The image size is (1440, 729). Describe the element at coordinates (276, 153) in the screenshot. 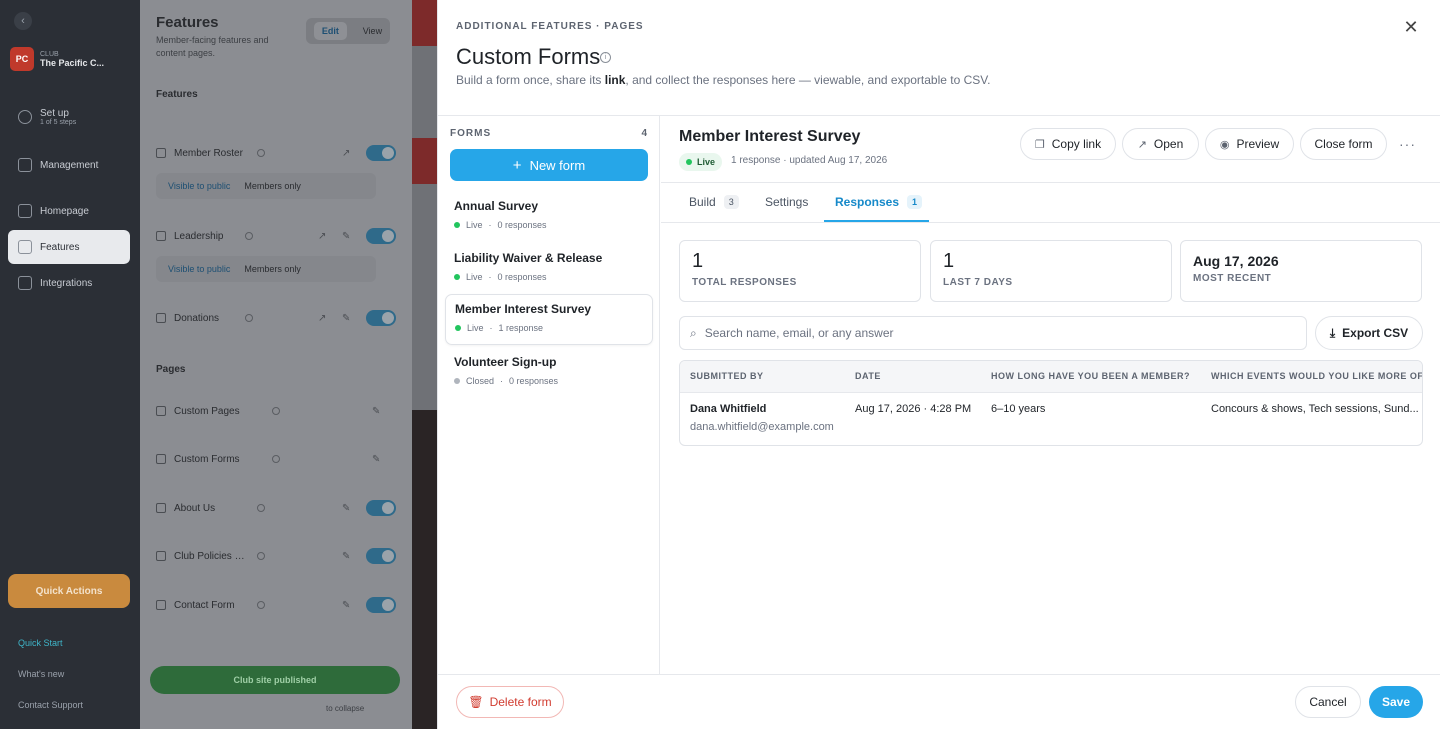

I see `feature-row: Member Roster ↗` at that location.